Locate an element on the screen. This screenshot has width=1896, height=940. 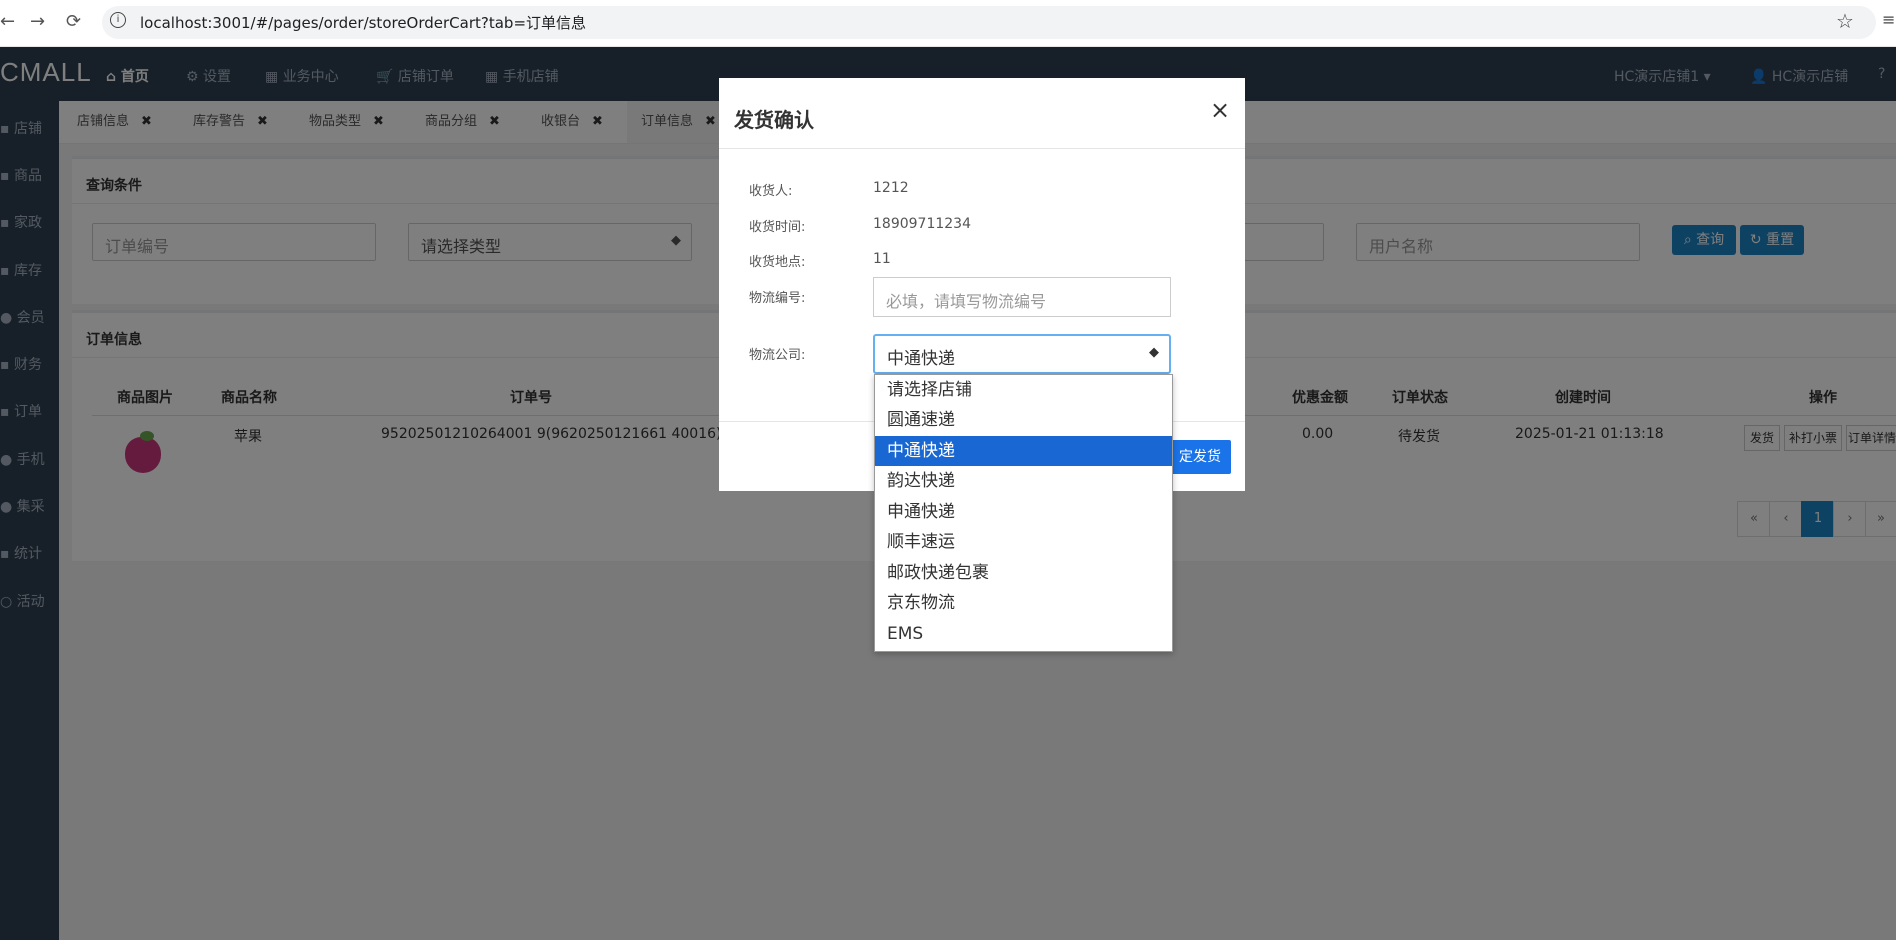
tracking-number-input: 必填，请填写物流编号 is located at coordinates (1022, 297).